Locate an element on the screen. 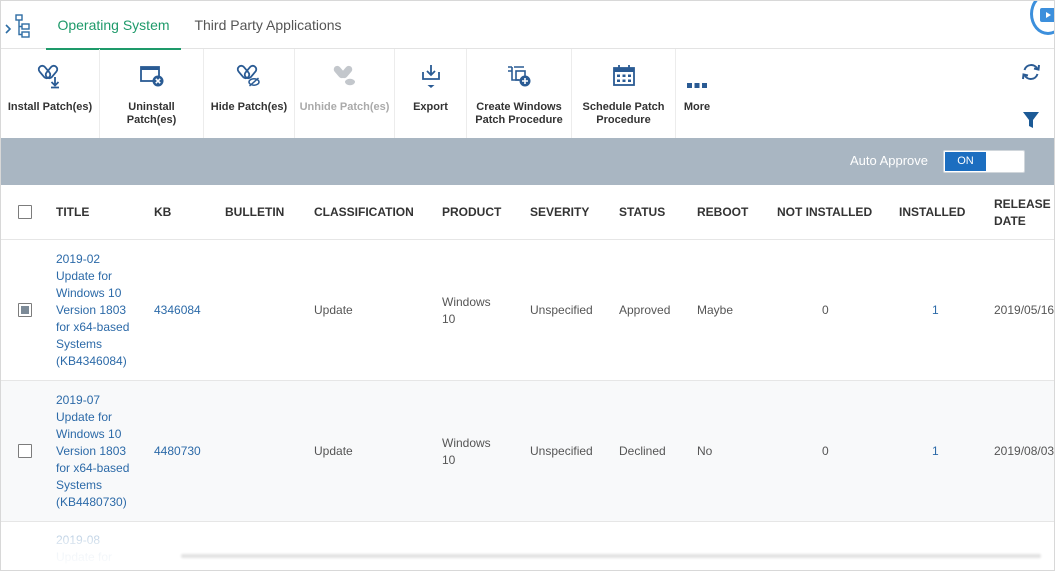 The image size is (1055, 571). column-reboot: REBOOT is located at coordinates (722, 212).